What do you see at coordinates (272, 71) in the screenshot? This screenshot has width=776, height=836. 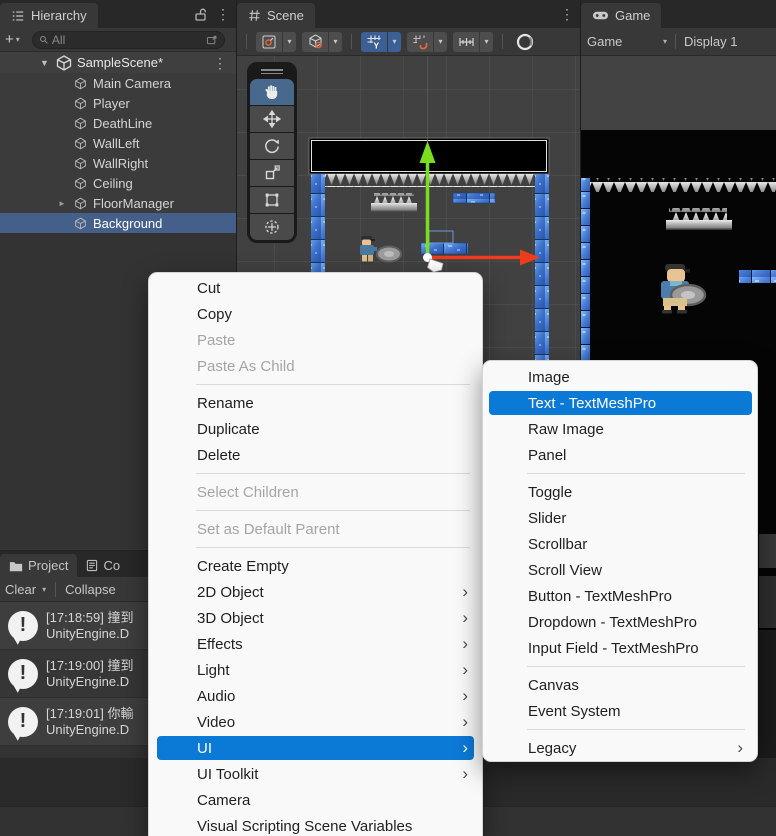 I see `palette-drag-handle` at bounding box center [272, 71].